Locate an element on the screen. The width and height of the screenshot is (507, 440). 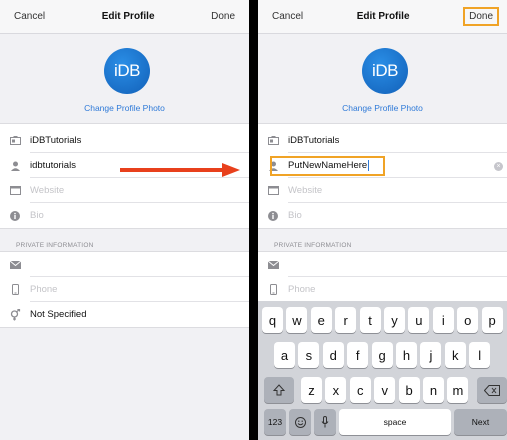
emoji-key is located at coordinates (300, 422).